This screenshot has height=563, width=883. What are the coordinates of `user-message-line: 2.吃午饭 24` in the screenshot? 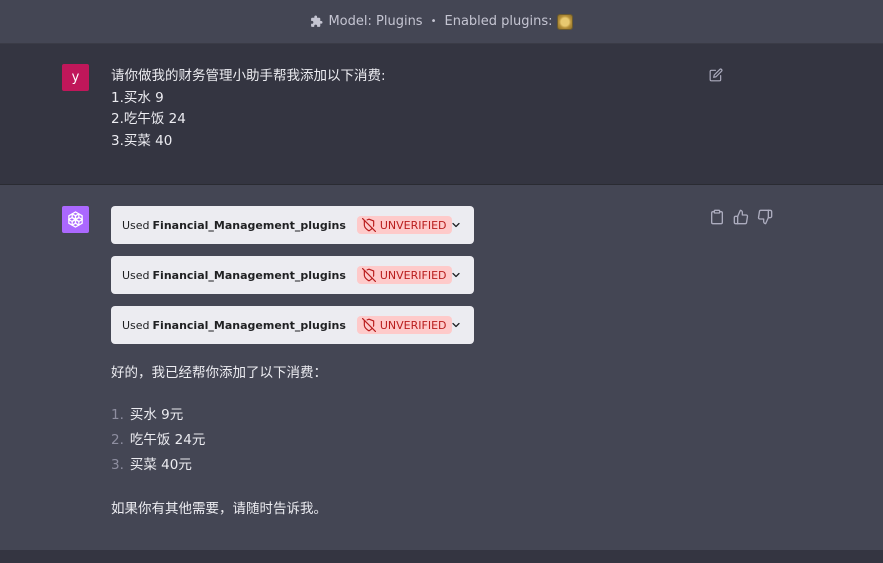 It's located at (148, 119).